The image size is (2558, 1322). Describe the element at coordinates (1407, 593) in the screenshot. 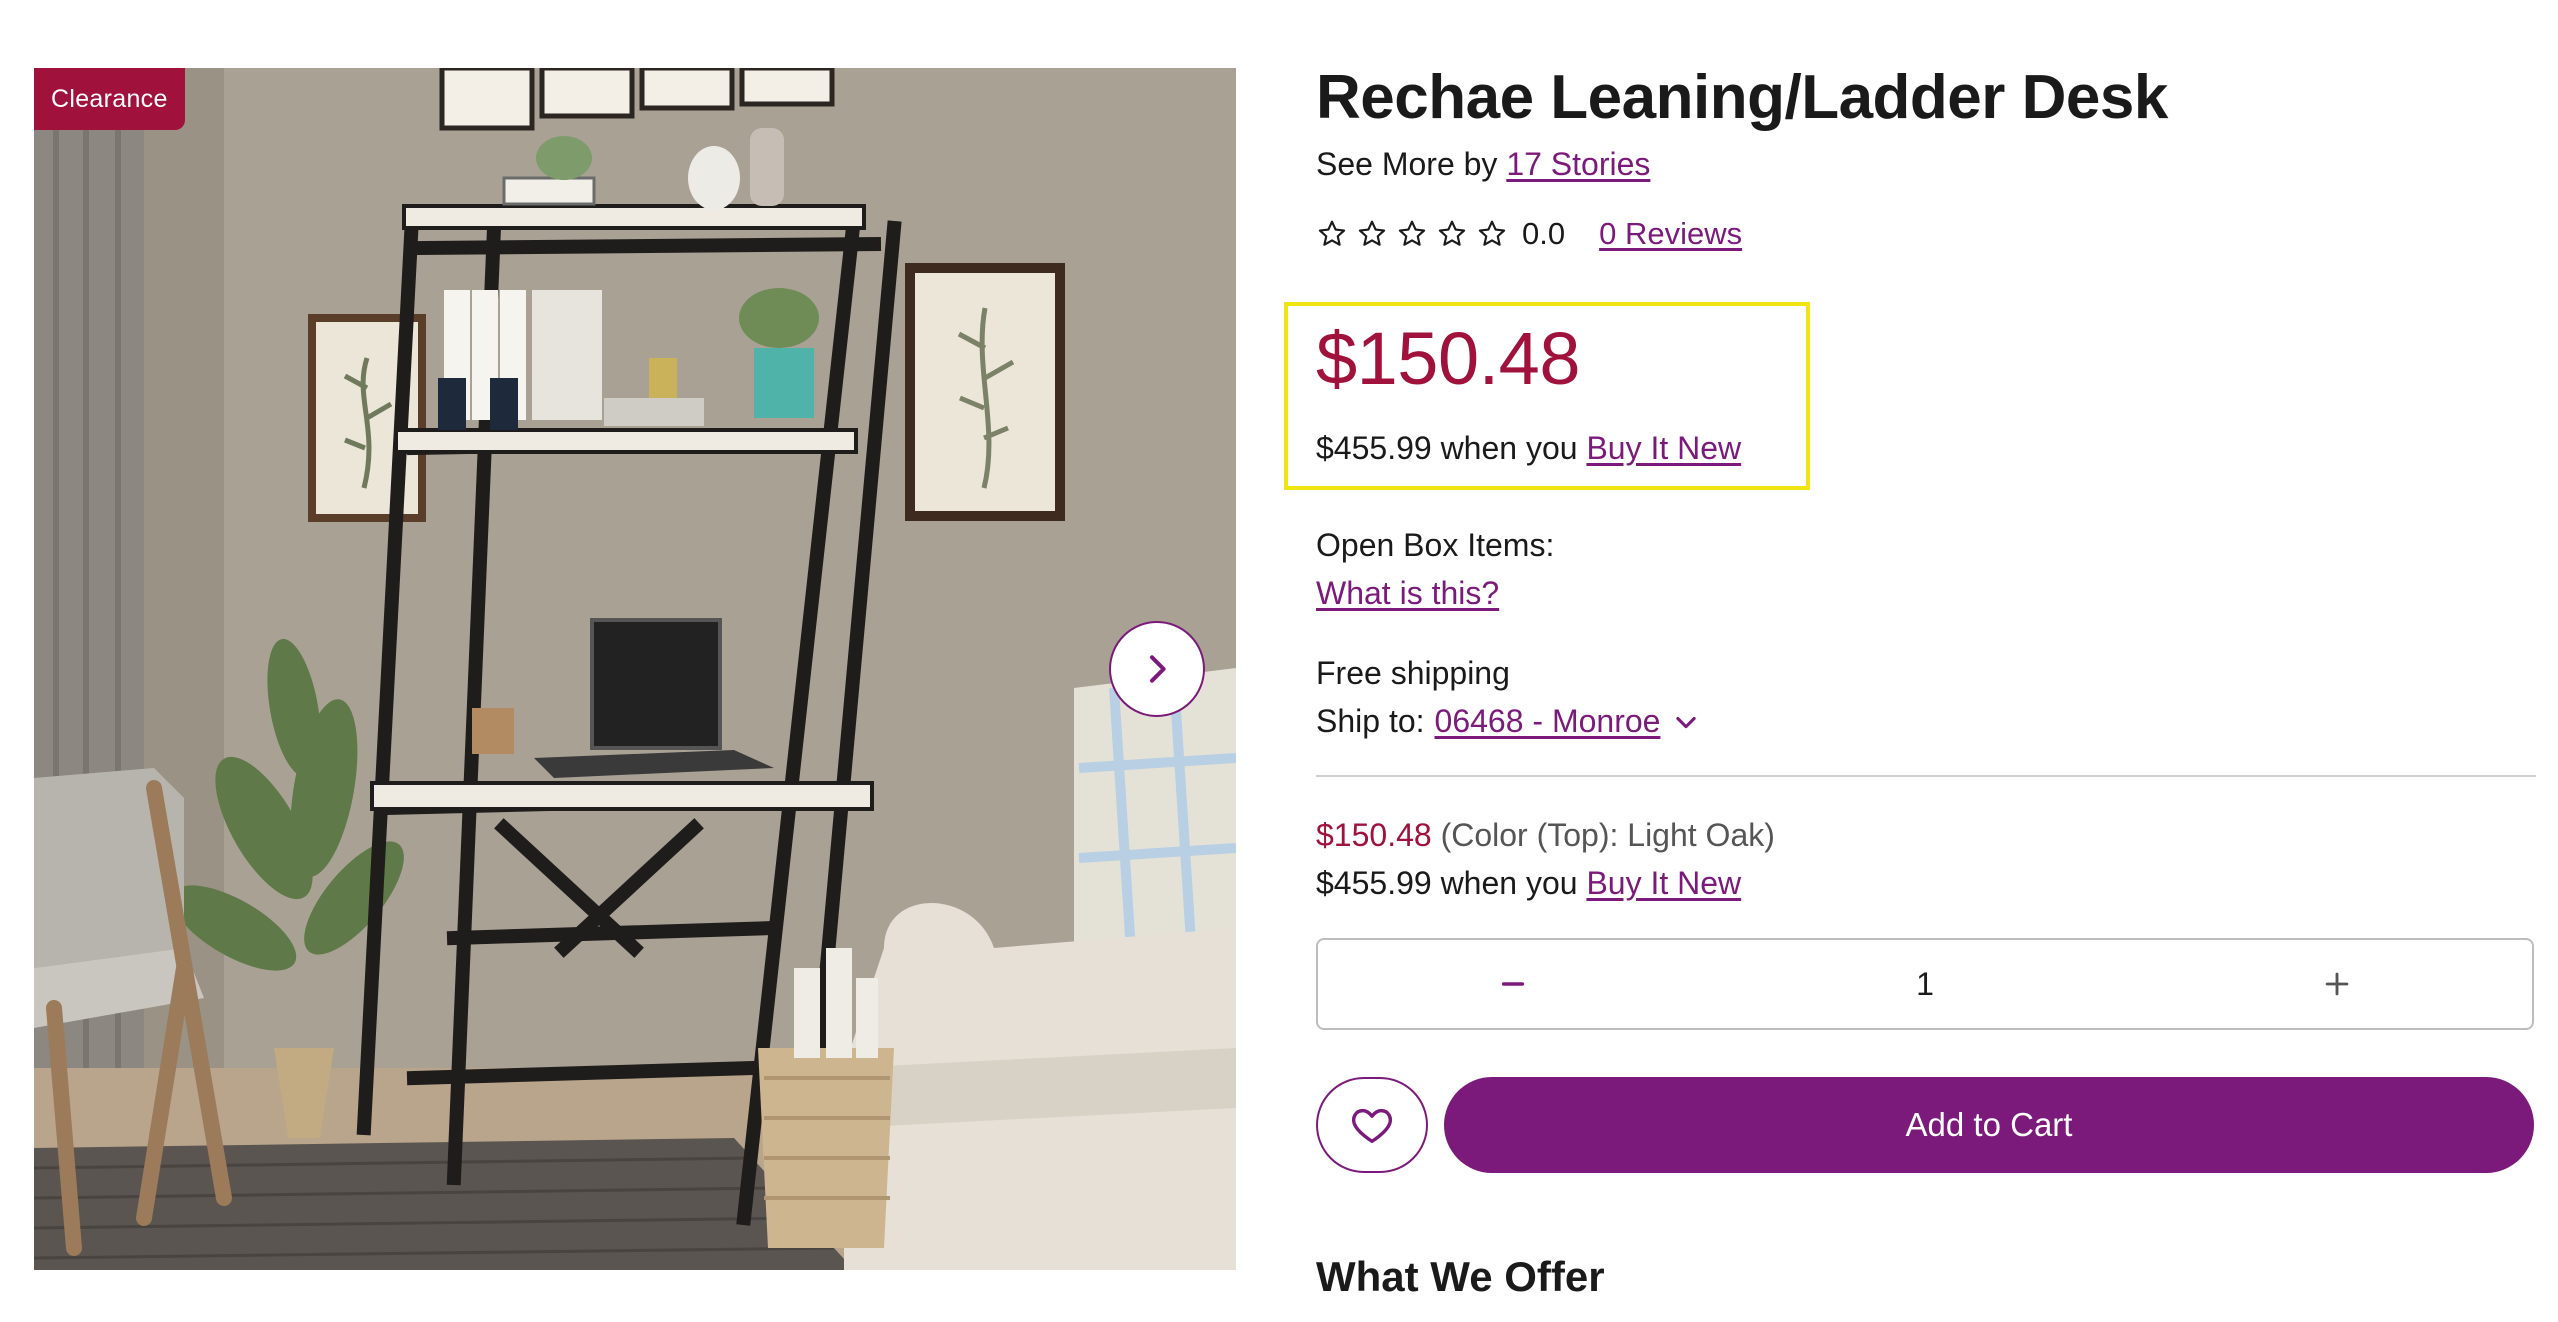

I see `what-is-this-link: What is this?` at that location.